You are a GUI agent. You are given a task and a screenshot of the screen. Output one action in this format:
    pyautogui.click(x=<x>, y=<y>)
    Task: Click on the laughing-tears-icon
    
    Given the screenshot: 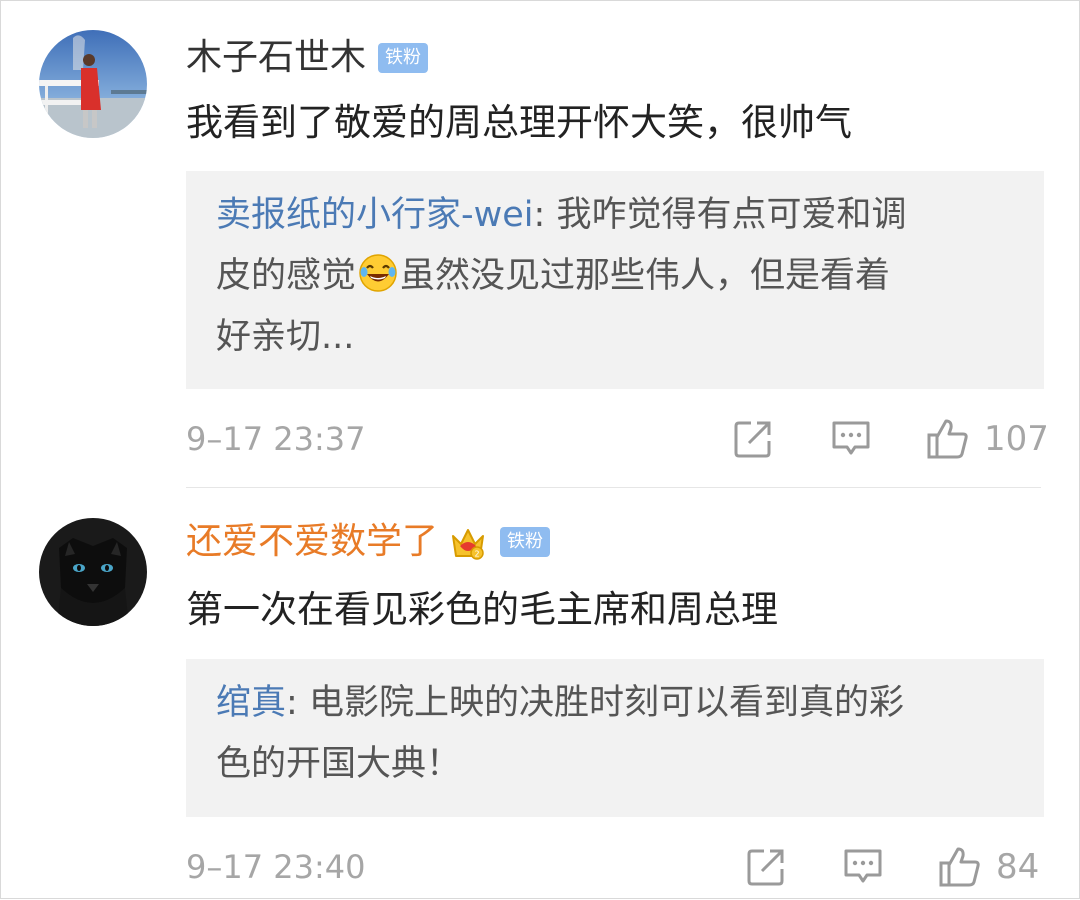 What is the action you would take?
    pyautogui.click(x=378, y=273)
    